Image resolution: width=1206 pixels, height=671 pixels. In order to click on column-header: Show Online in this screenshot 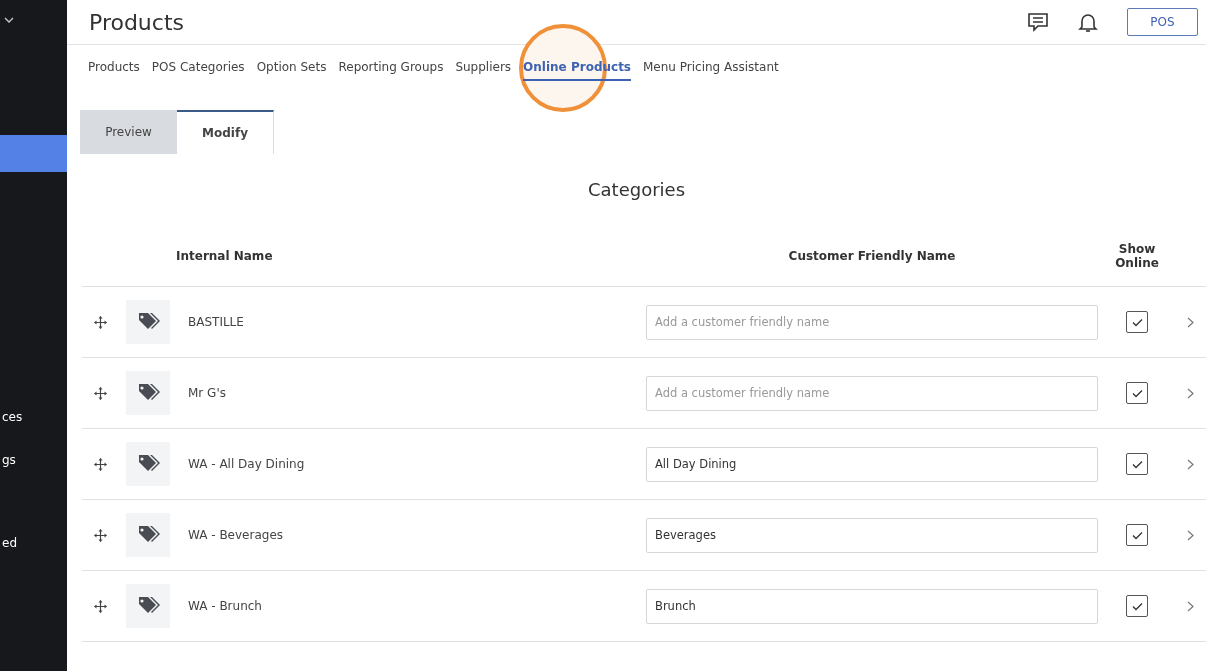, I will do `click(1137, 256)`.